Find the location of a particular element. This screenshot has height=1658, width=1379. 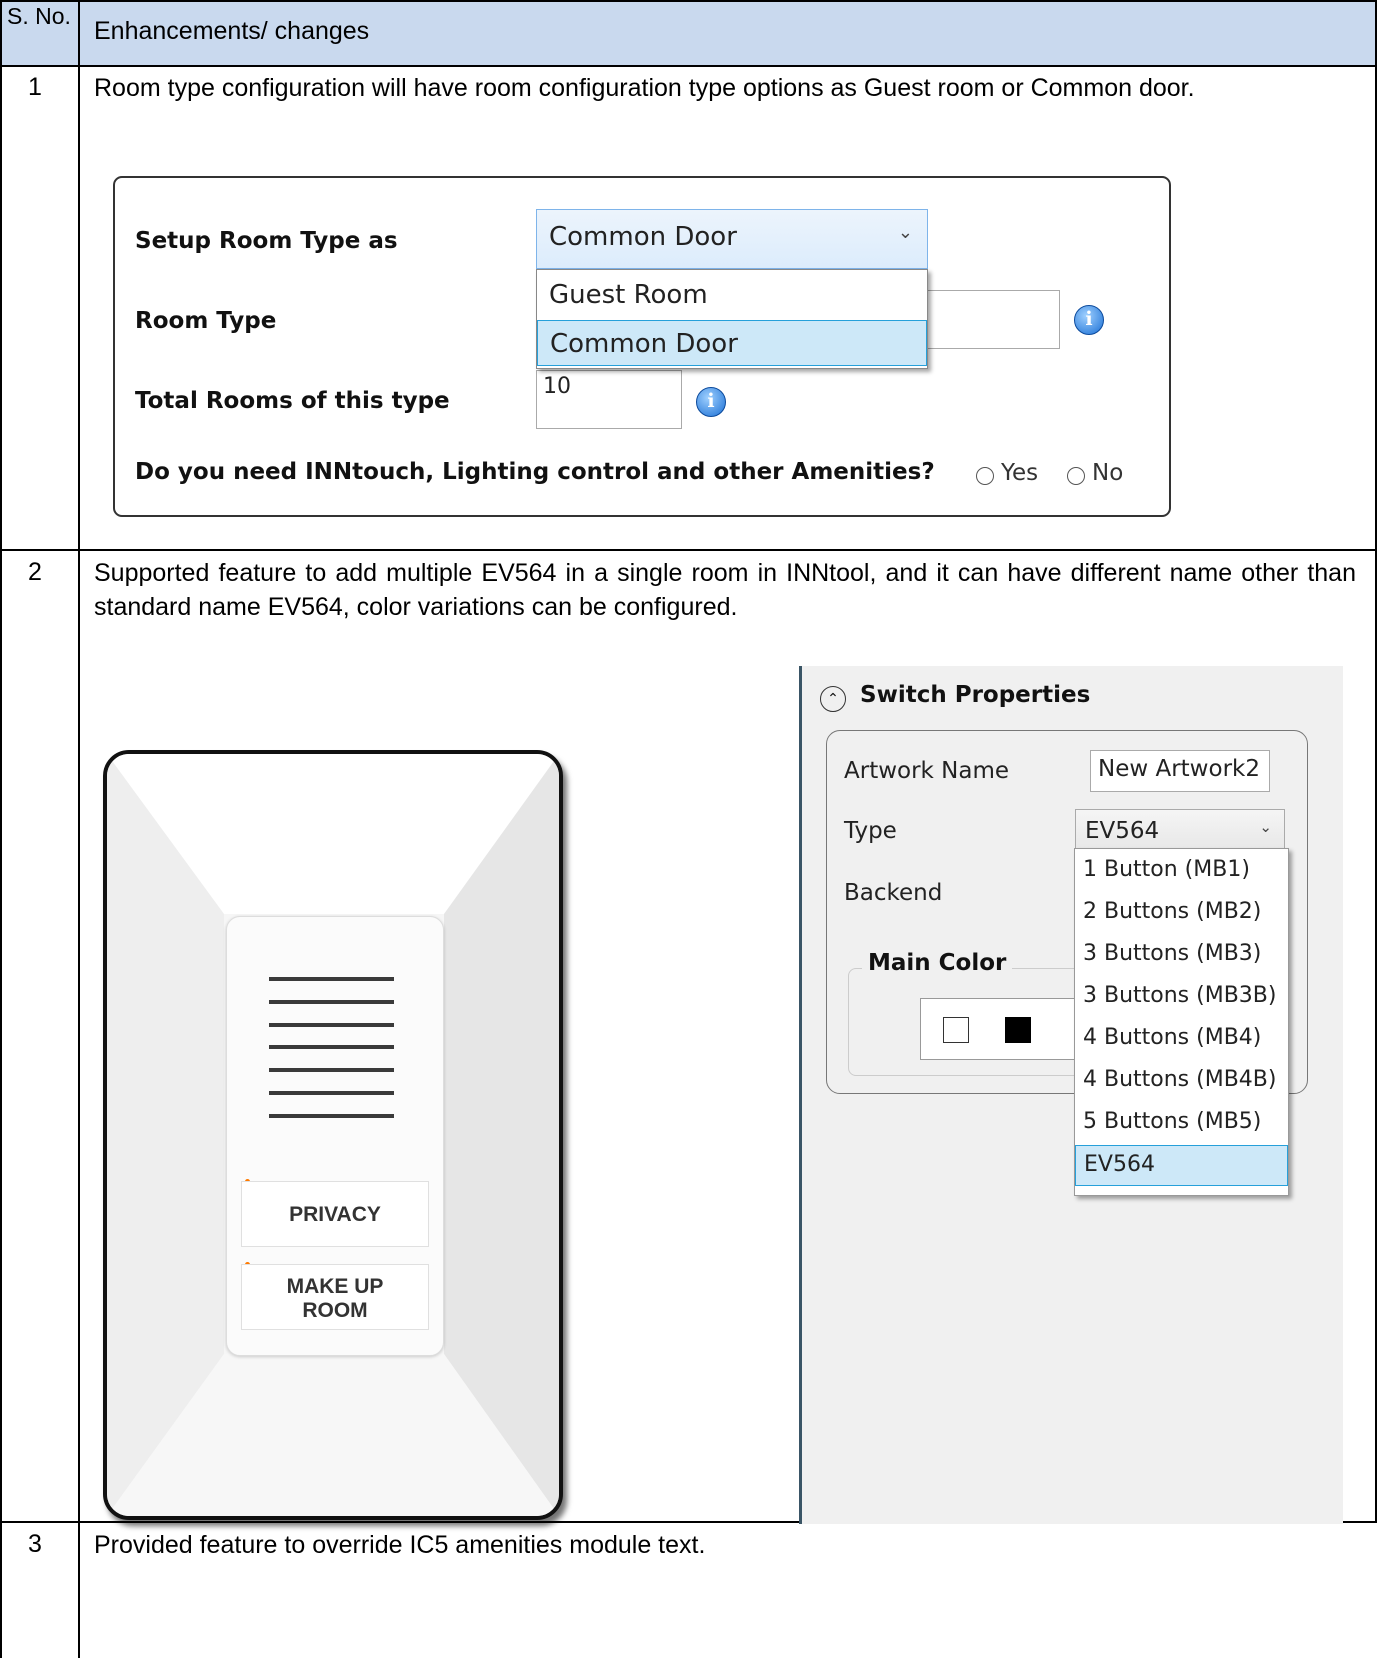

type-option-selected: EV564 is located at coordinates (1181, 1165).